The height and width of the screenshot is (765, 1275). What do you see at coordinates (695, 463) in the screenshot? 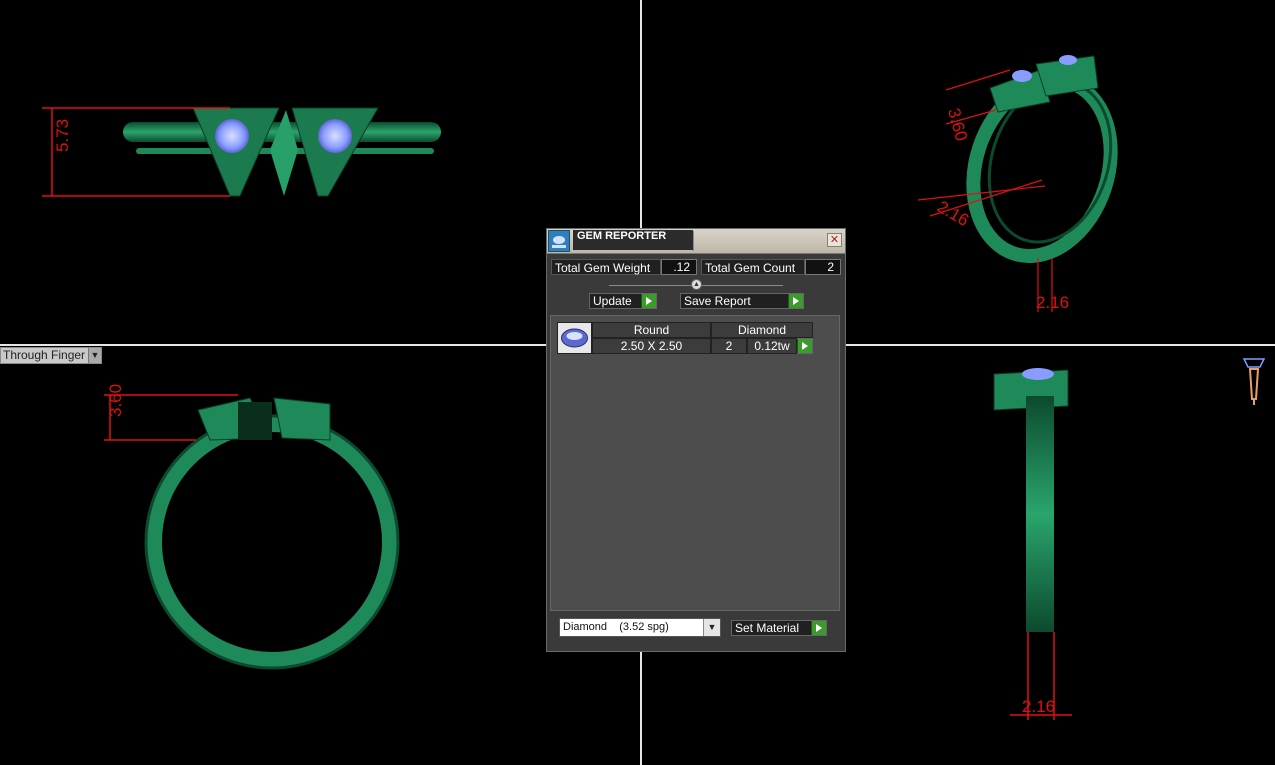
I see `gem-list: Round Diamond 2.50 X 2.50 2 0.12tw` at bounding box center [695, 463].